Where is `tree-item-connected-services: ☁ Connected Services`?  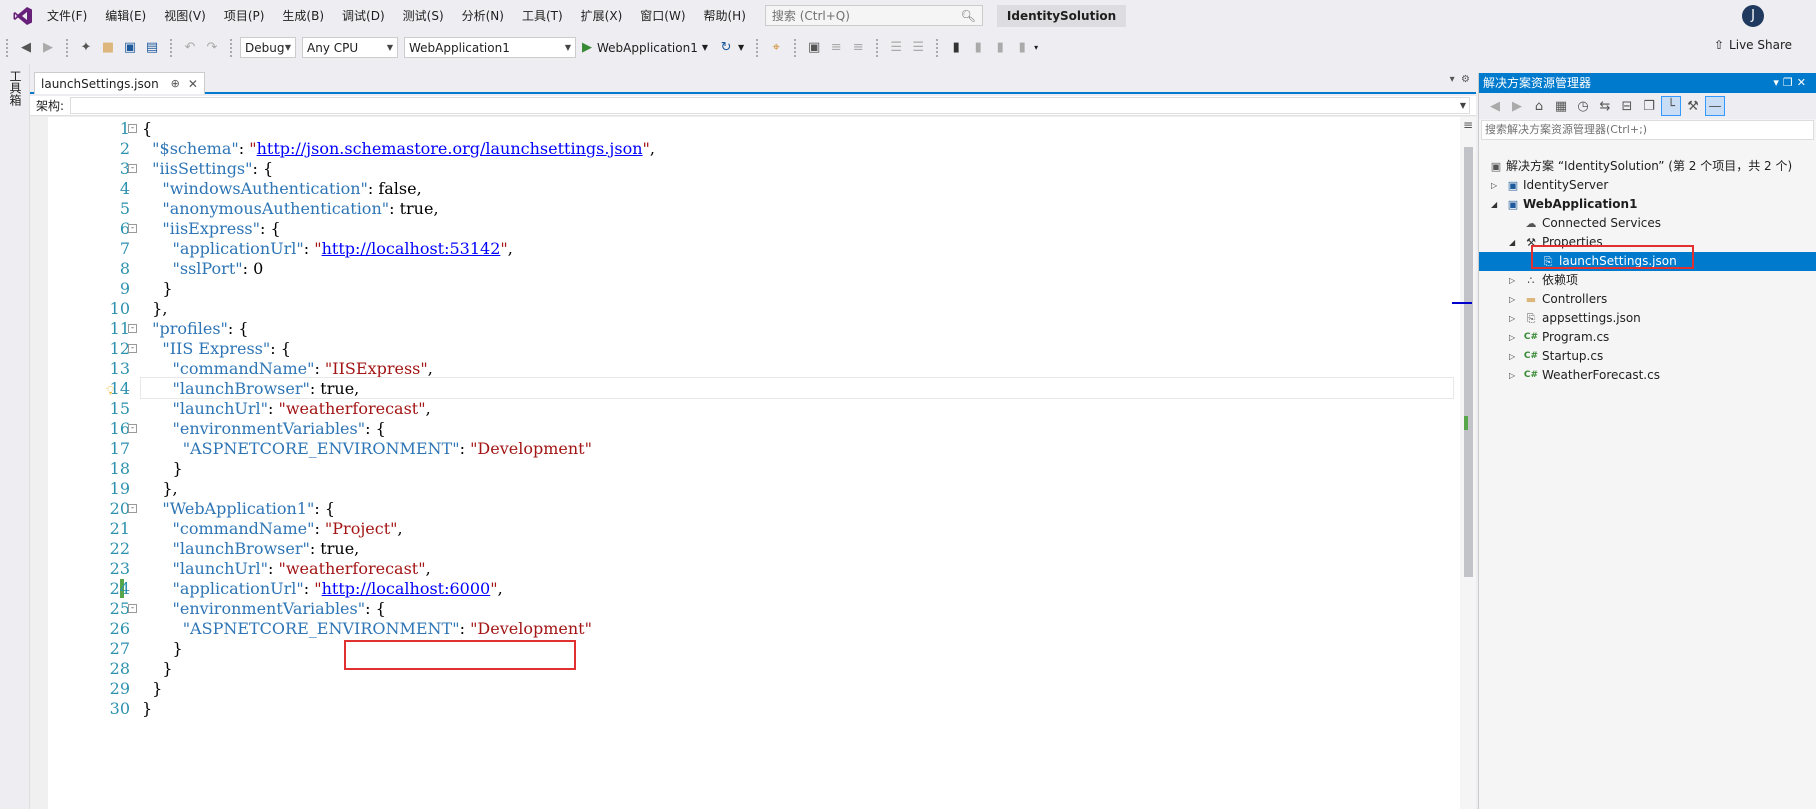 tree-item-connected-services: ☁ Connected Services is located at coordinates (1647, 223).